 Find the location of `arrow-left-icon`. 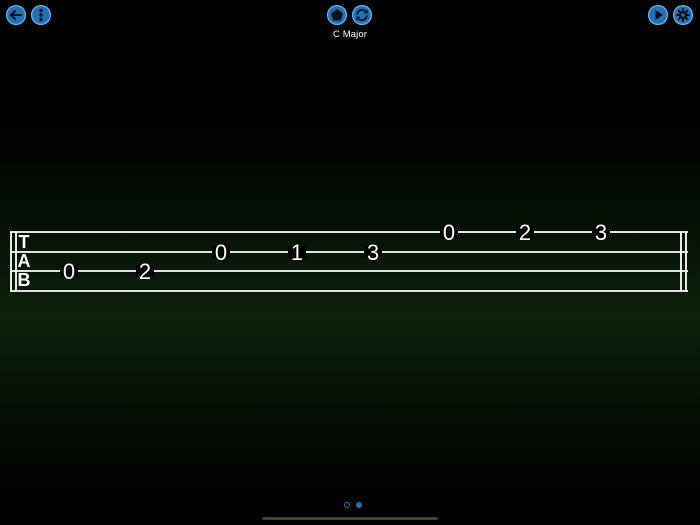

arrow-left-icon is located at coordinates (16, 15).